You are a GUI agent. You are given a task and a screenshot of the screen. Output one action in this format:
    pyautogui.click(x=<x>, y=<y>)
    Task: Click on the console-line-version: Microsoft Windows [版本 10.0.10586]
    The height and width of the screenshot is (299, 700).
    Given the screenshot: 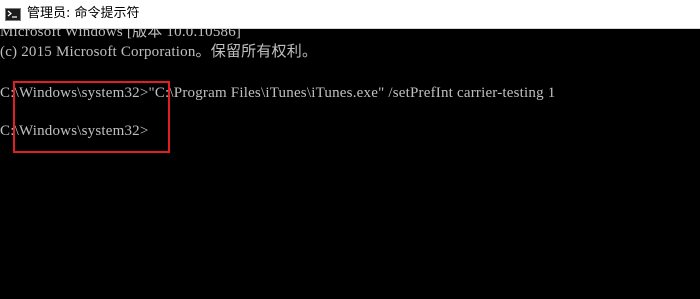 What is the action you would take?
    pyautogui.click(x=121, y=34)
    